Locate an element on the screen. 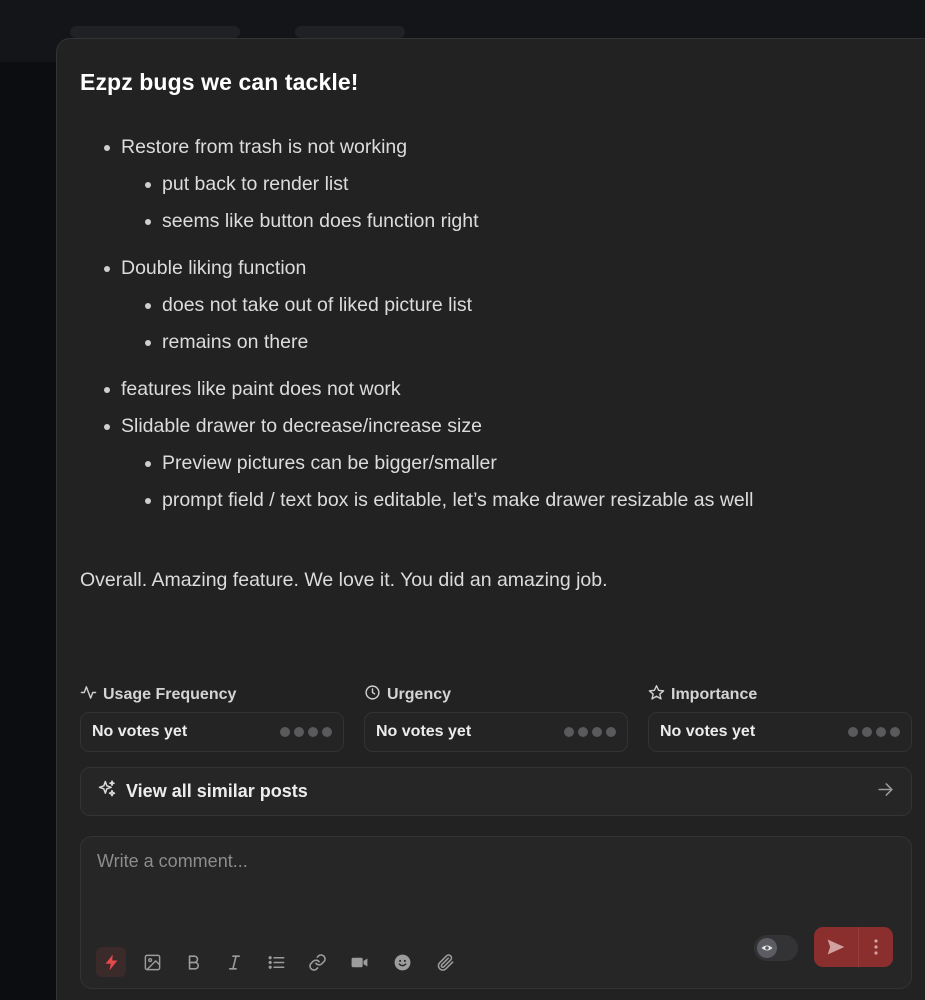 The height and width of the screenshot is (1000, 925). send-button-group is located at coordinates (853, 947).